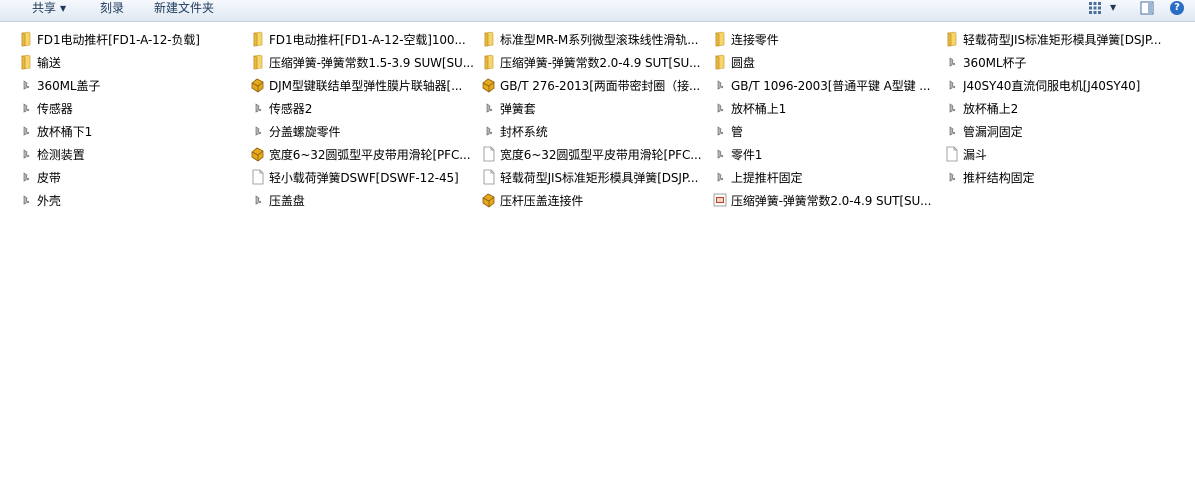 This screenshot has width=1195, height=482. I want to click on file-item: 压盖盘, so click(363, 200).